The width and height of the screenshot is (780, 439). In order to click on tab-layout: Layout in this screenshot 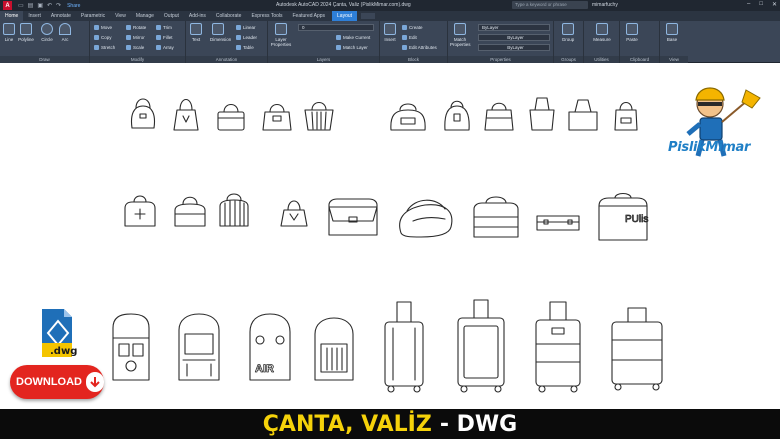, I will do `click(345, 16)`.